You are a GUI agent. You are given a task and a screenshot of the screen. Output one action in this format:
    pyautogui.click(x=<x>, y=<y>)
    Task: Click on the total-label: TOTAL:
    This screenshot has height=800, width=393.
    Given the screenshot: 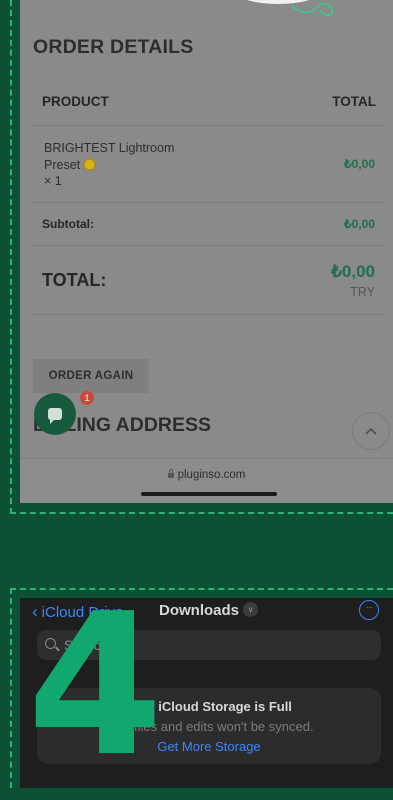 What is the action you would take?
    pyautogui.click(x=74, y=280)
    